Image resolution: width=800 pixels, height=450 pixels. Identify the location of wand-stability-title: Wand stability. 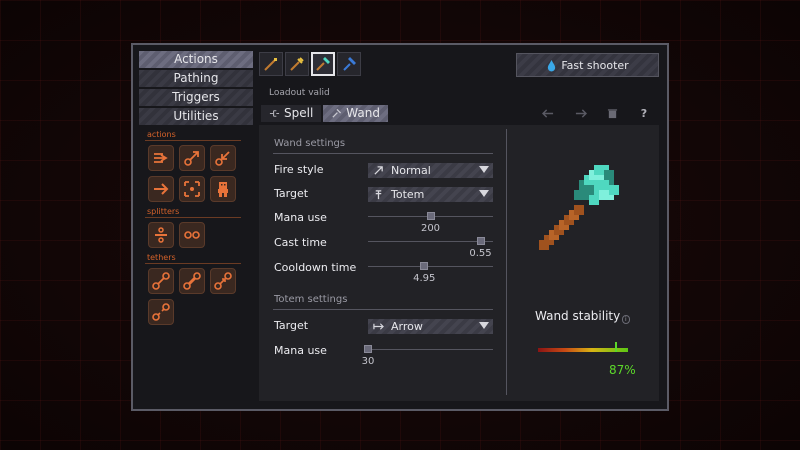
(578, 316).